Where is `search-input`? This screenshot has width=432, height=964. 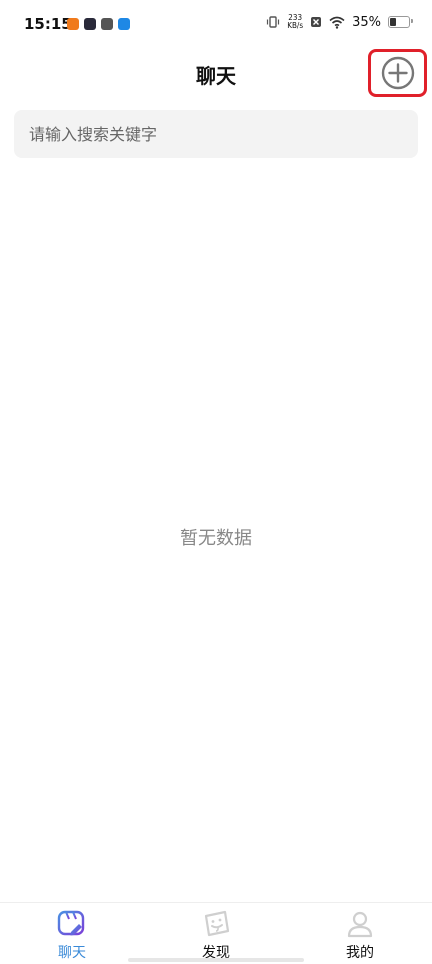 search-input is located at coordinates (216, 134).